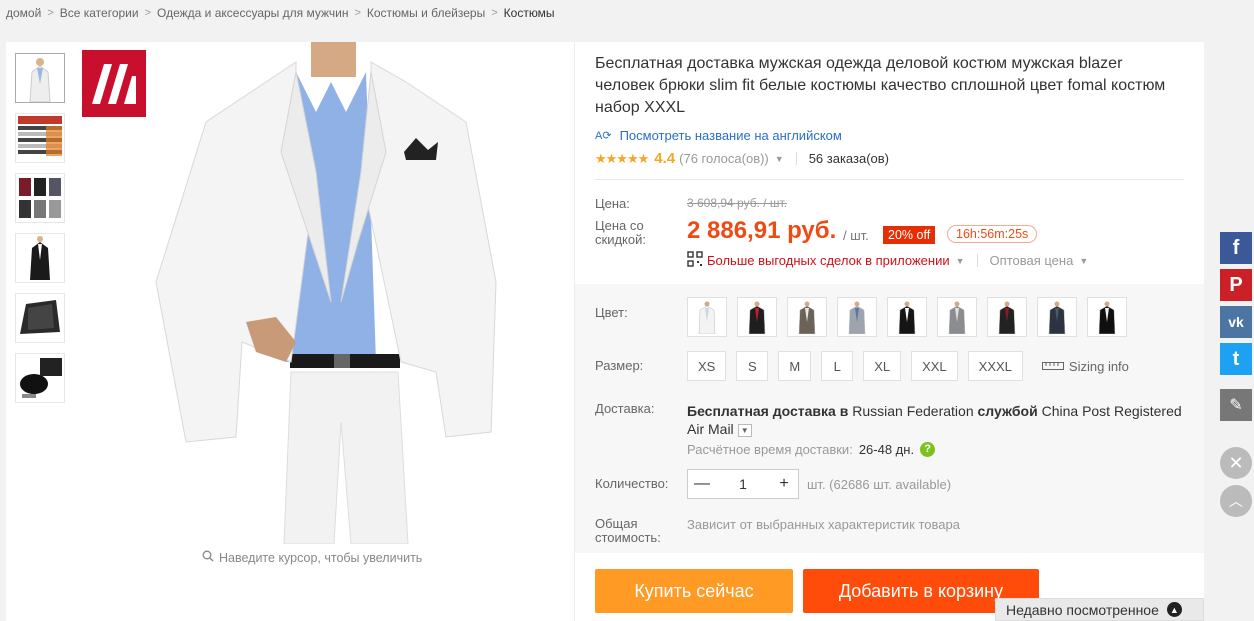  I want to click on color-swatch-black, so click(1107, 317).